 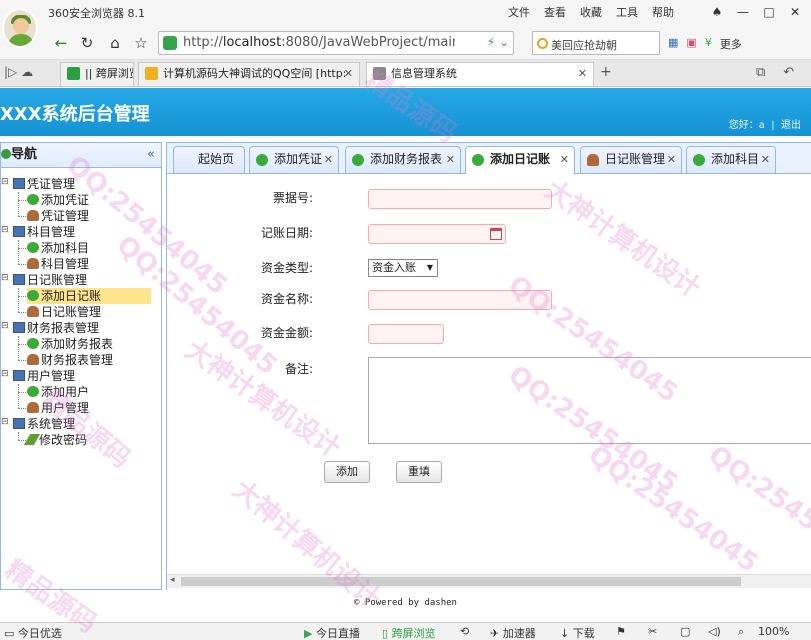 I want to click on sidebar-item-2: 凭证管理, so click(x=58, y=216).